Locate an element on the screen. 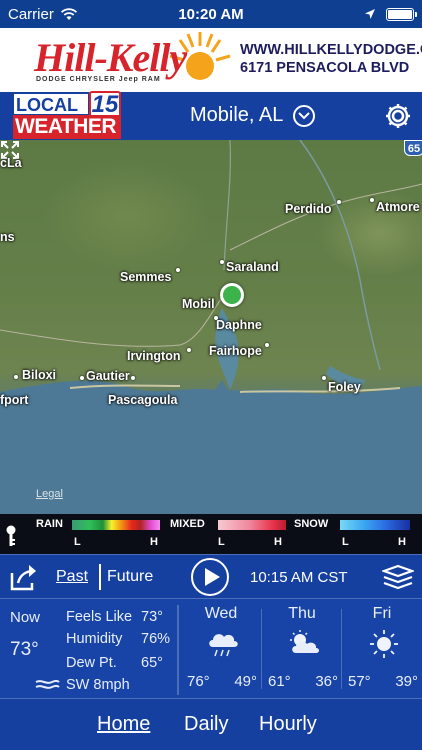 The height and width of the screenshot is (750, 422). humidity-value: 76% is located at coordinates (156, 639).